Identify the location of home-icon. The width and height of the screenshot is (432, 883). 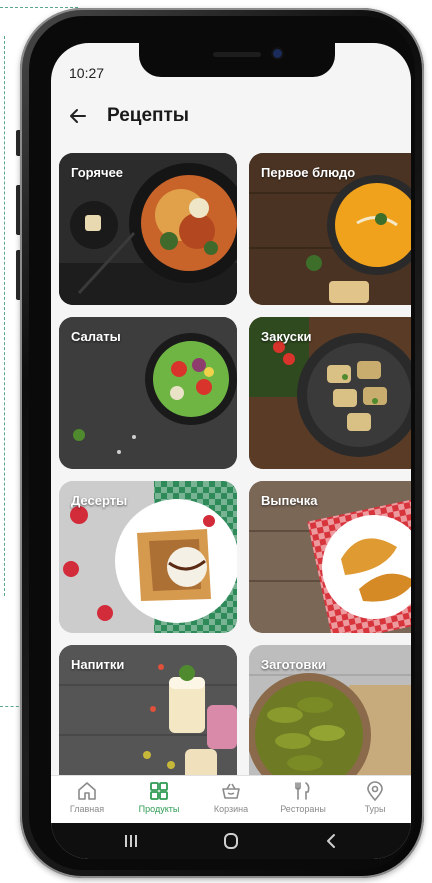
(87, 791).